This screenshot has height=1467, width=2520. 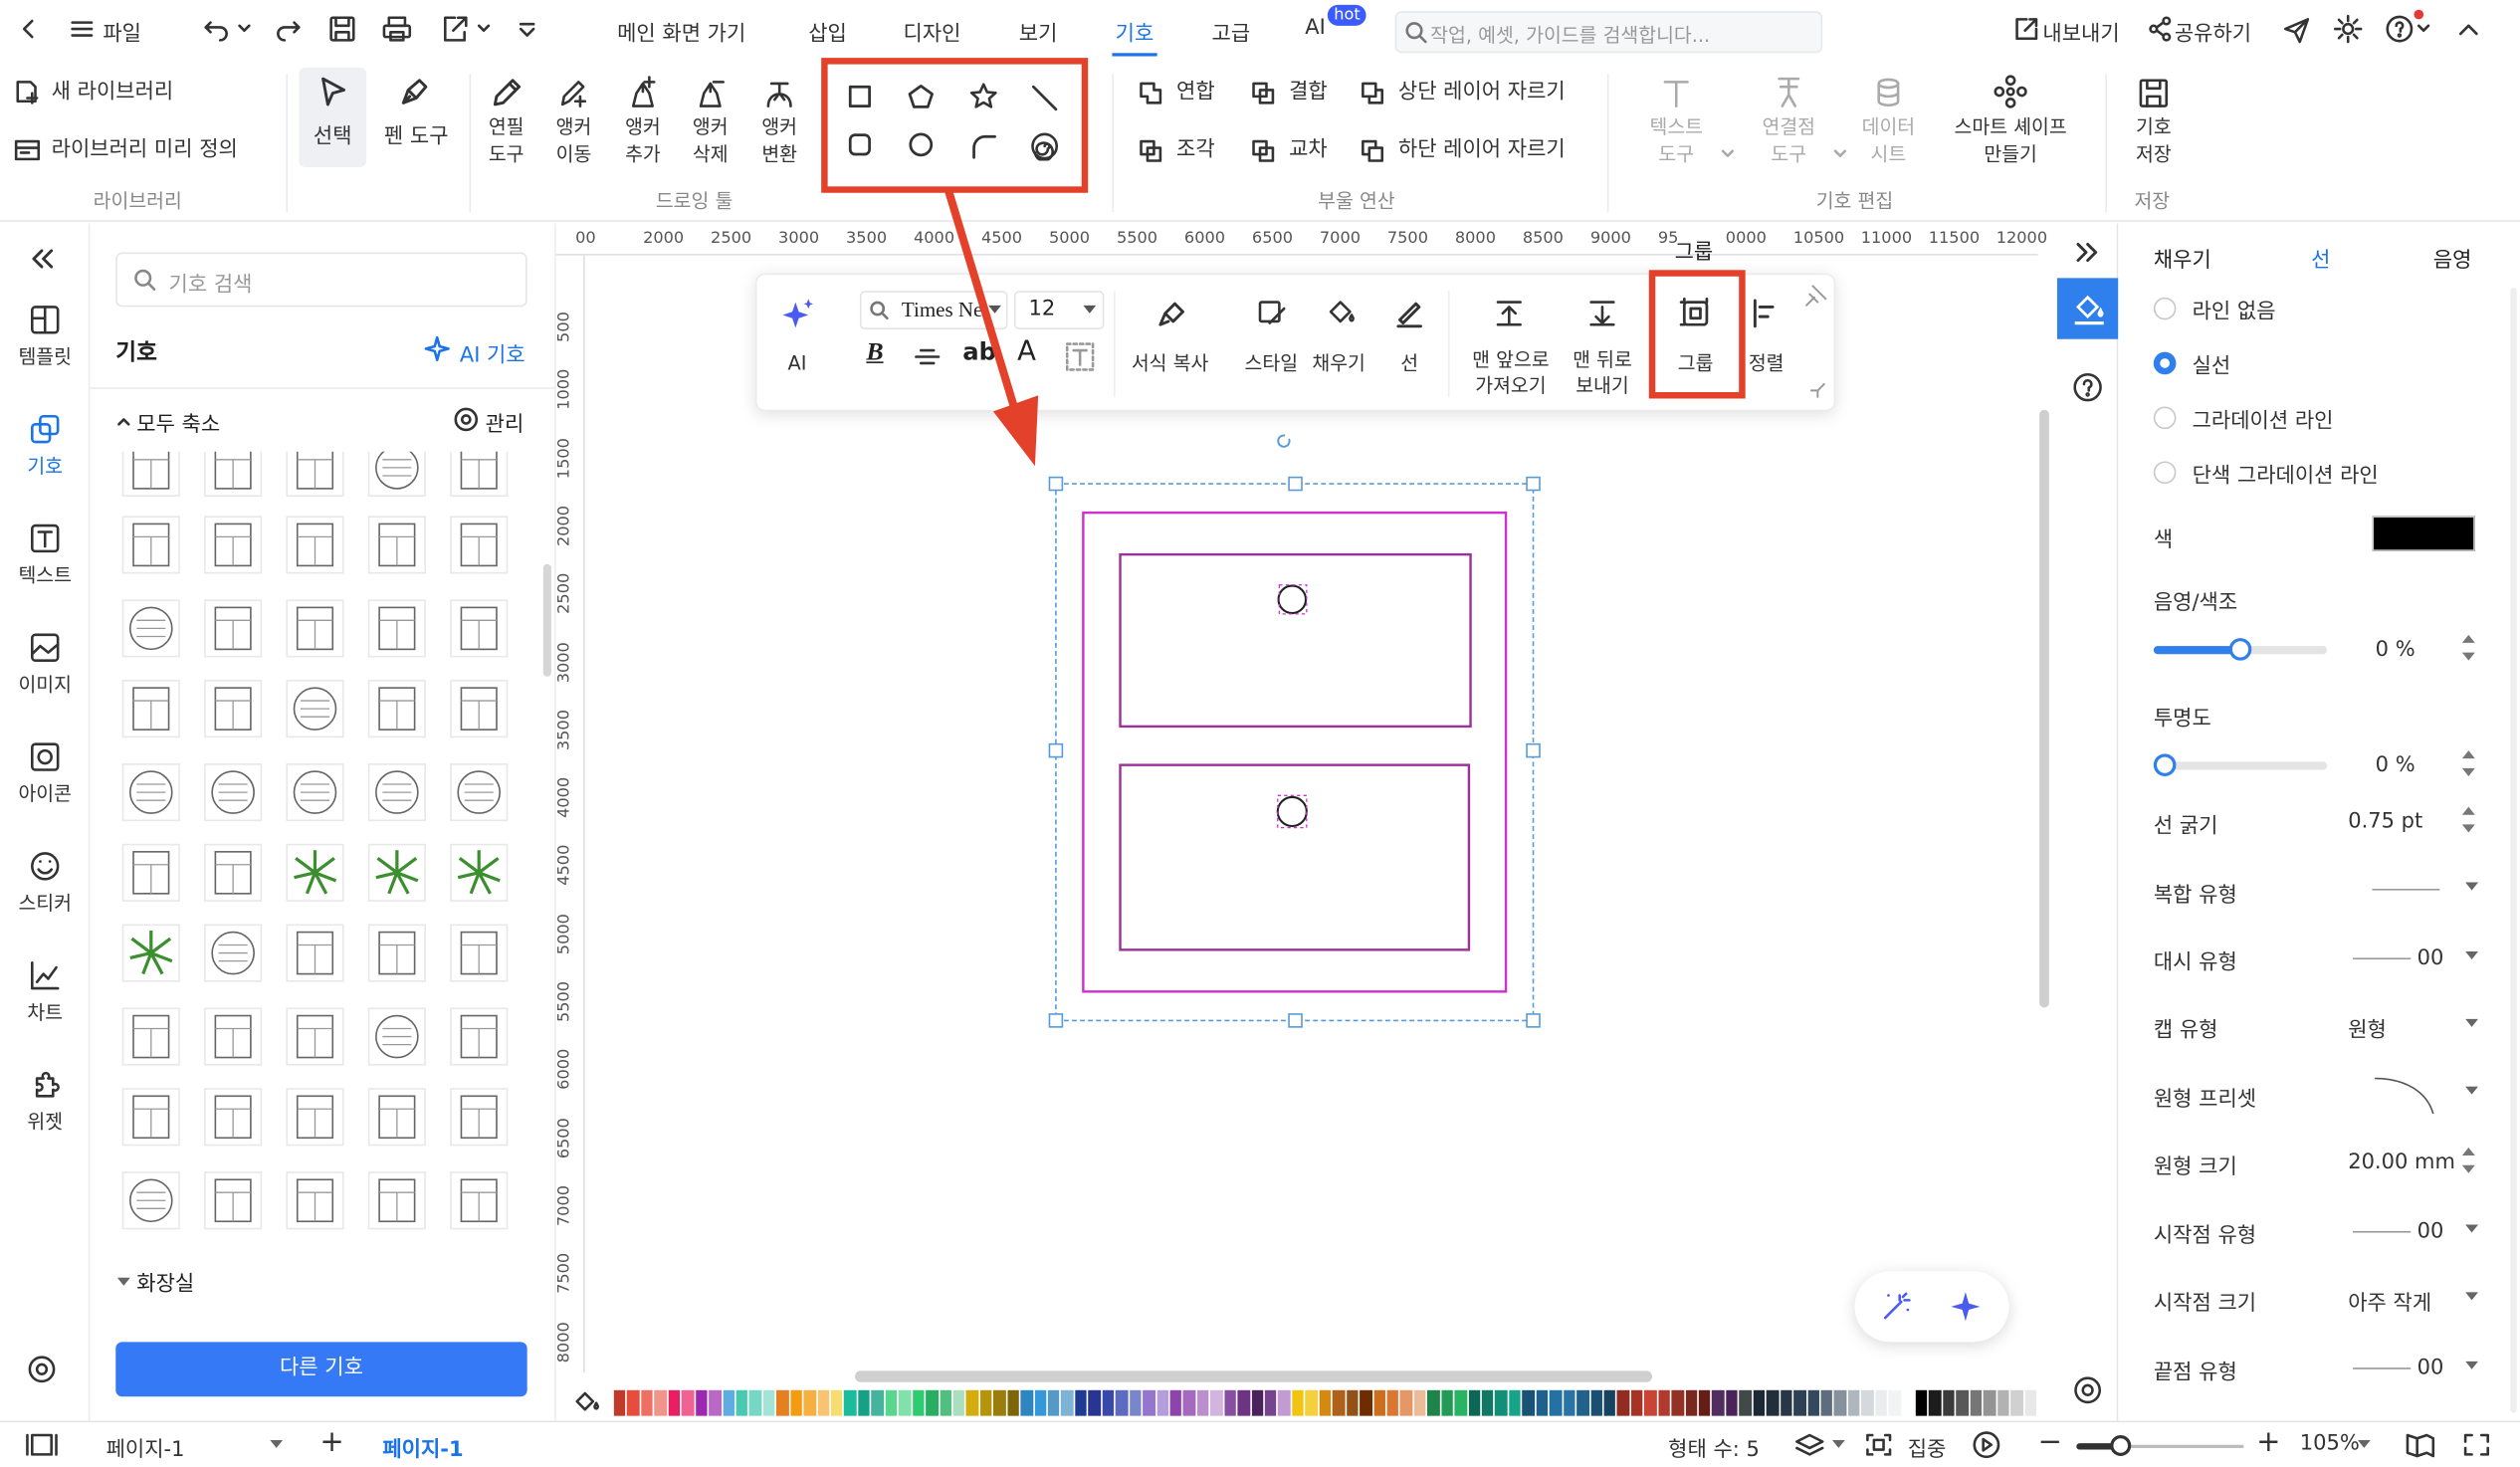 What do you see at coordinates (45, 773) in the screenshot?
I see `nav-icons: 아이콘` at bounding box center [45, 773].